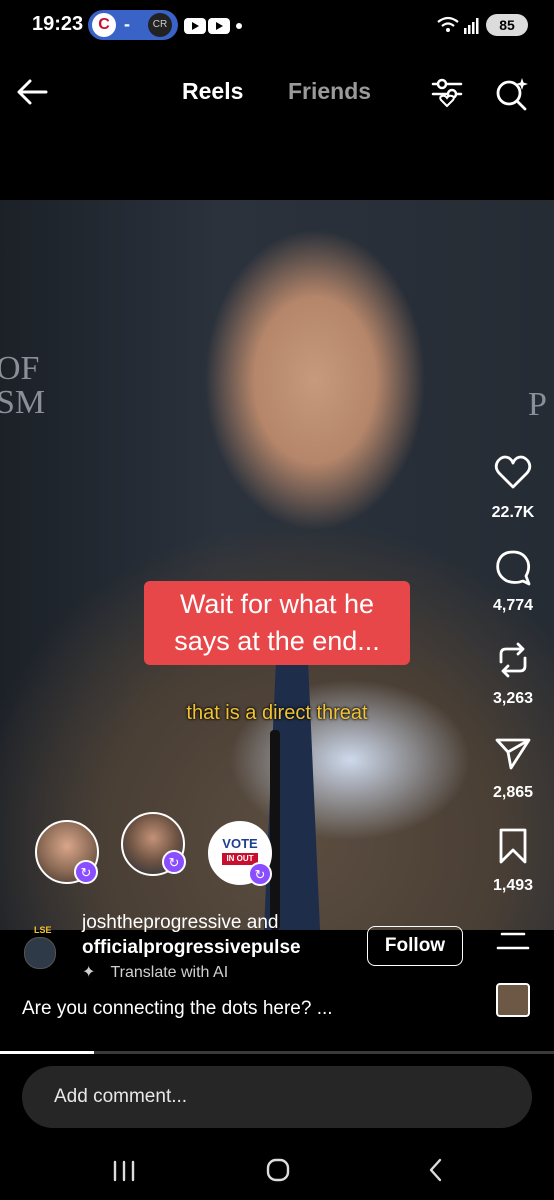 Image resolution: width=554 pixels, height=1200 pixels. I want to click on repost-icon, so click(513, 660).